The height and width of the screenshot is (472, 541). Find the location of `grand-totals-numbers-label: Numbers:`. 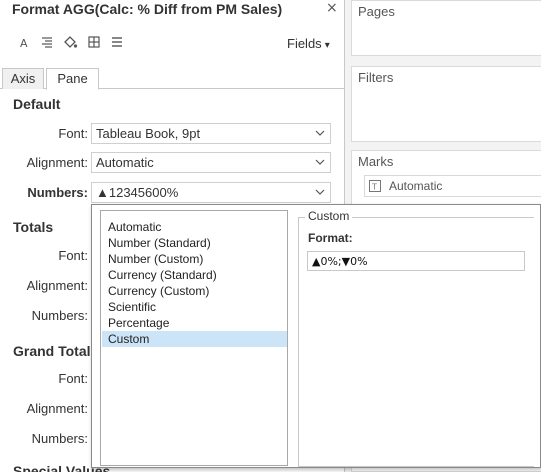

grand-totals-numbers-label: Numbers: is located at coordinates (59, 438).